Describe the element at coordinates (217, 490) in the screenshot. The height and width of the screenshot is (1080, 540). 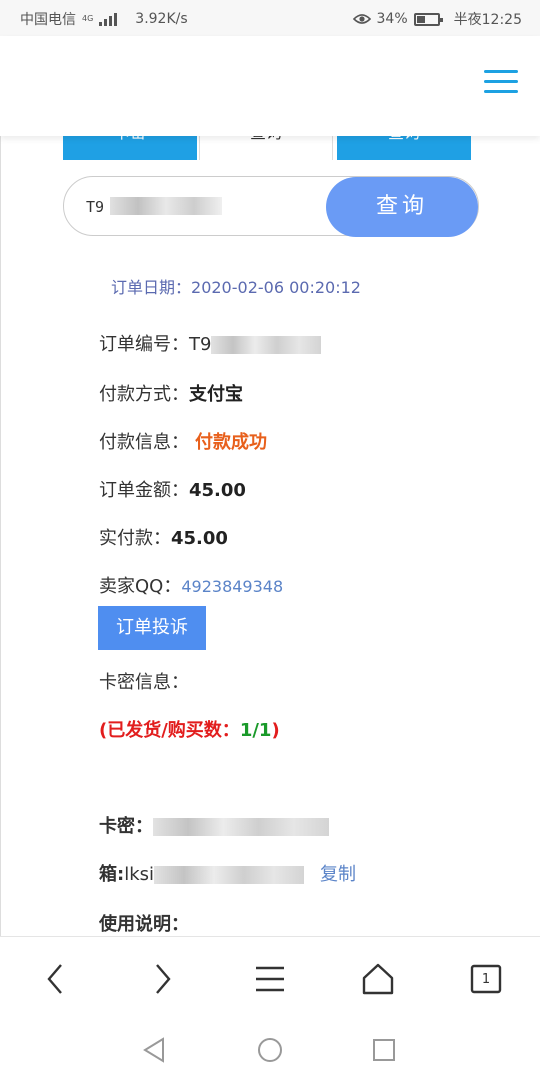
I see `order-amount-value: 45.00` at that location.